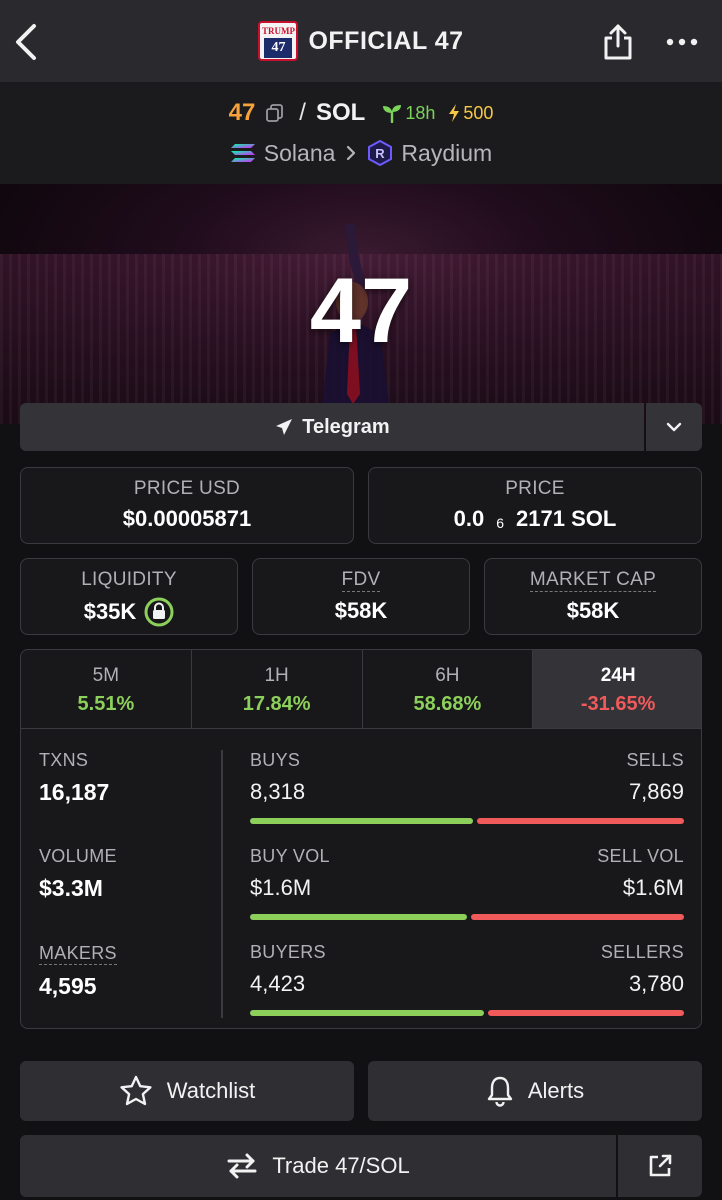  What do you see at coordinates (500, 1091) in the screenshot?
I see `bell-icon` at bounding box center [500, 1091].